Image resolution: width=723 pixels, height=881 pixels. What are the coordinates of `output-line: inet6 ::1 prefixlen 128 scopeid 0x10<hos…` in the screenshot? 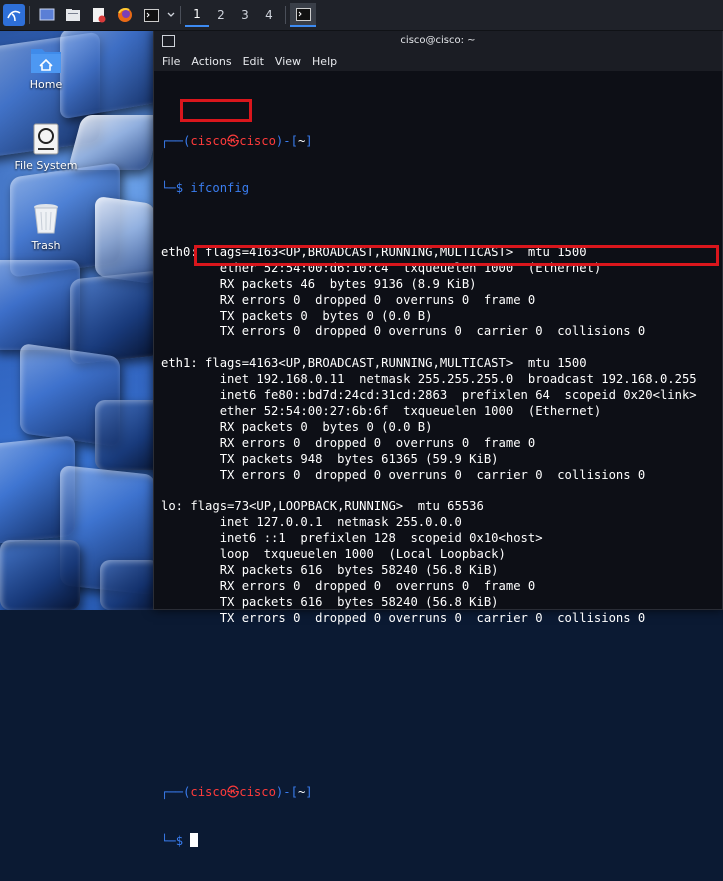 It's located at (352, 538).